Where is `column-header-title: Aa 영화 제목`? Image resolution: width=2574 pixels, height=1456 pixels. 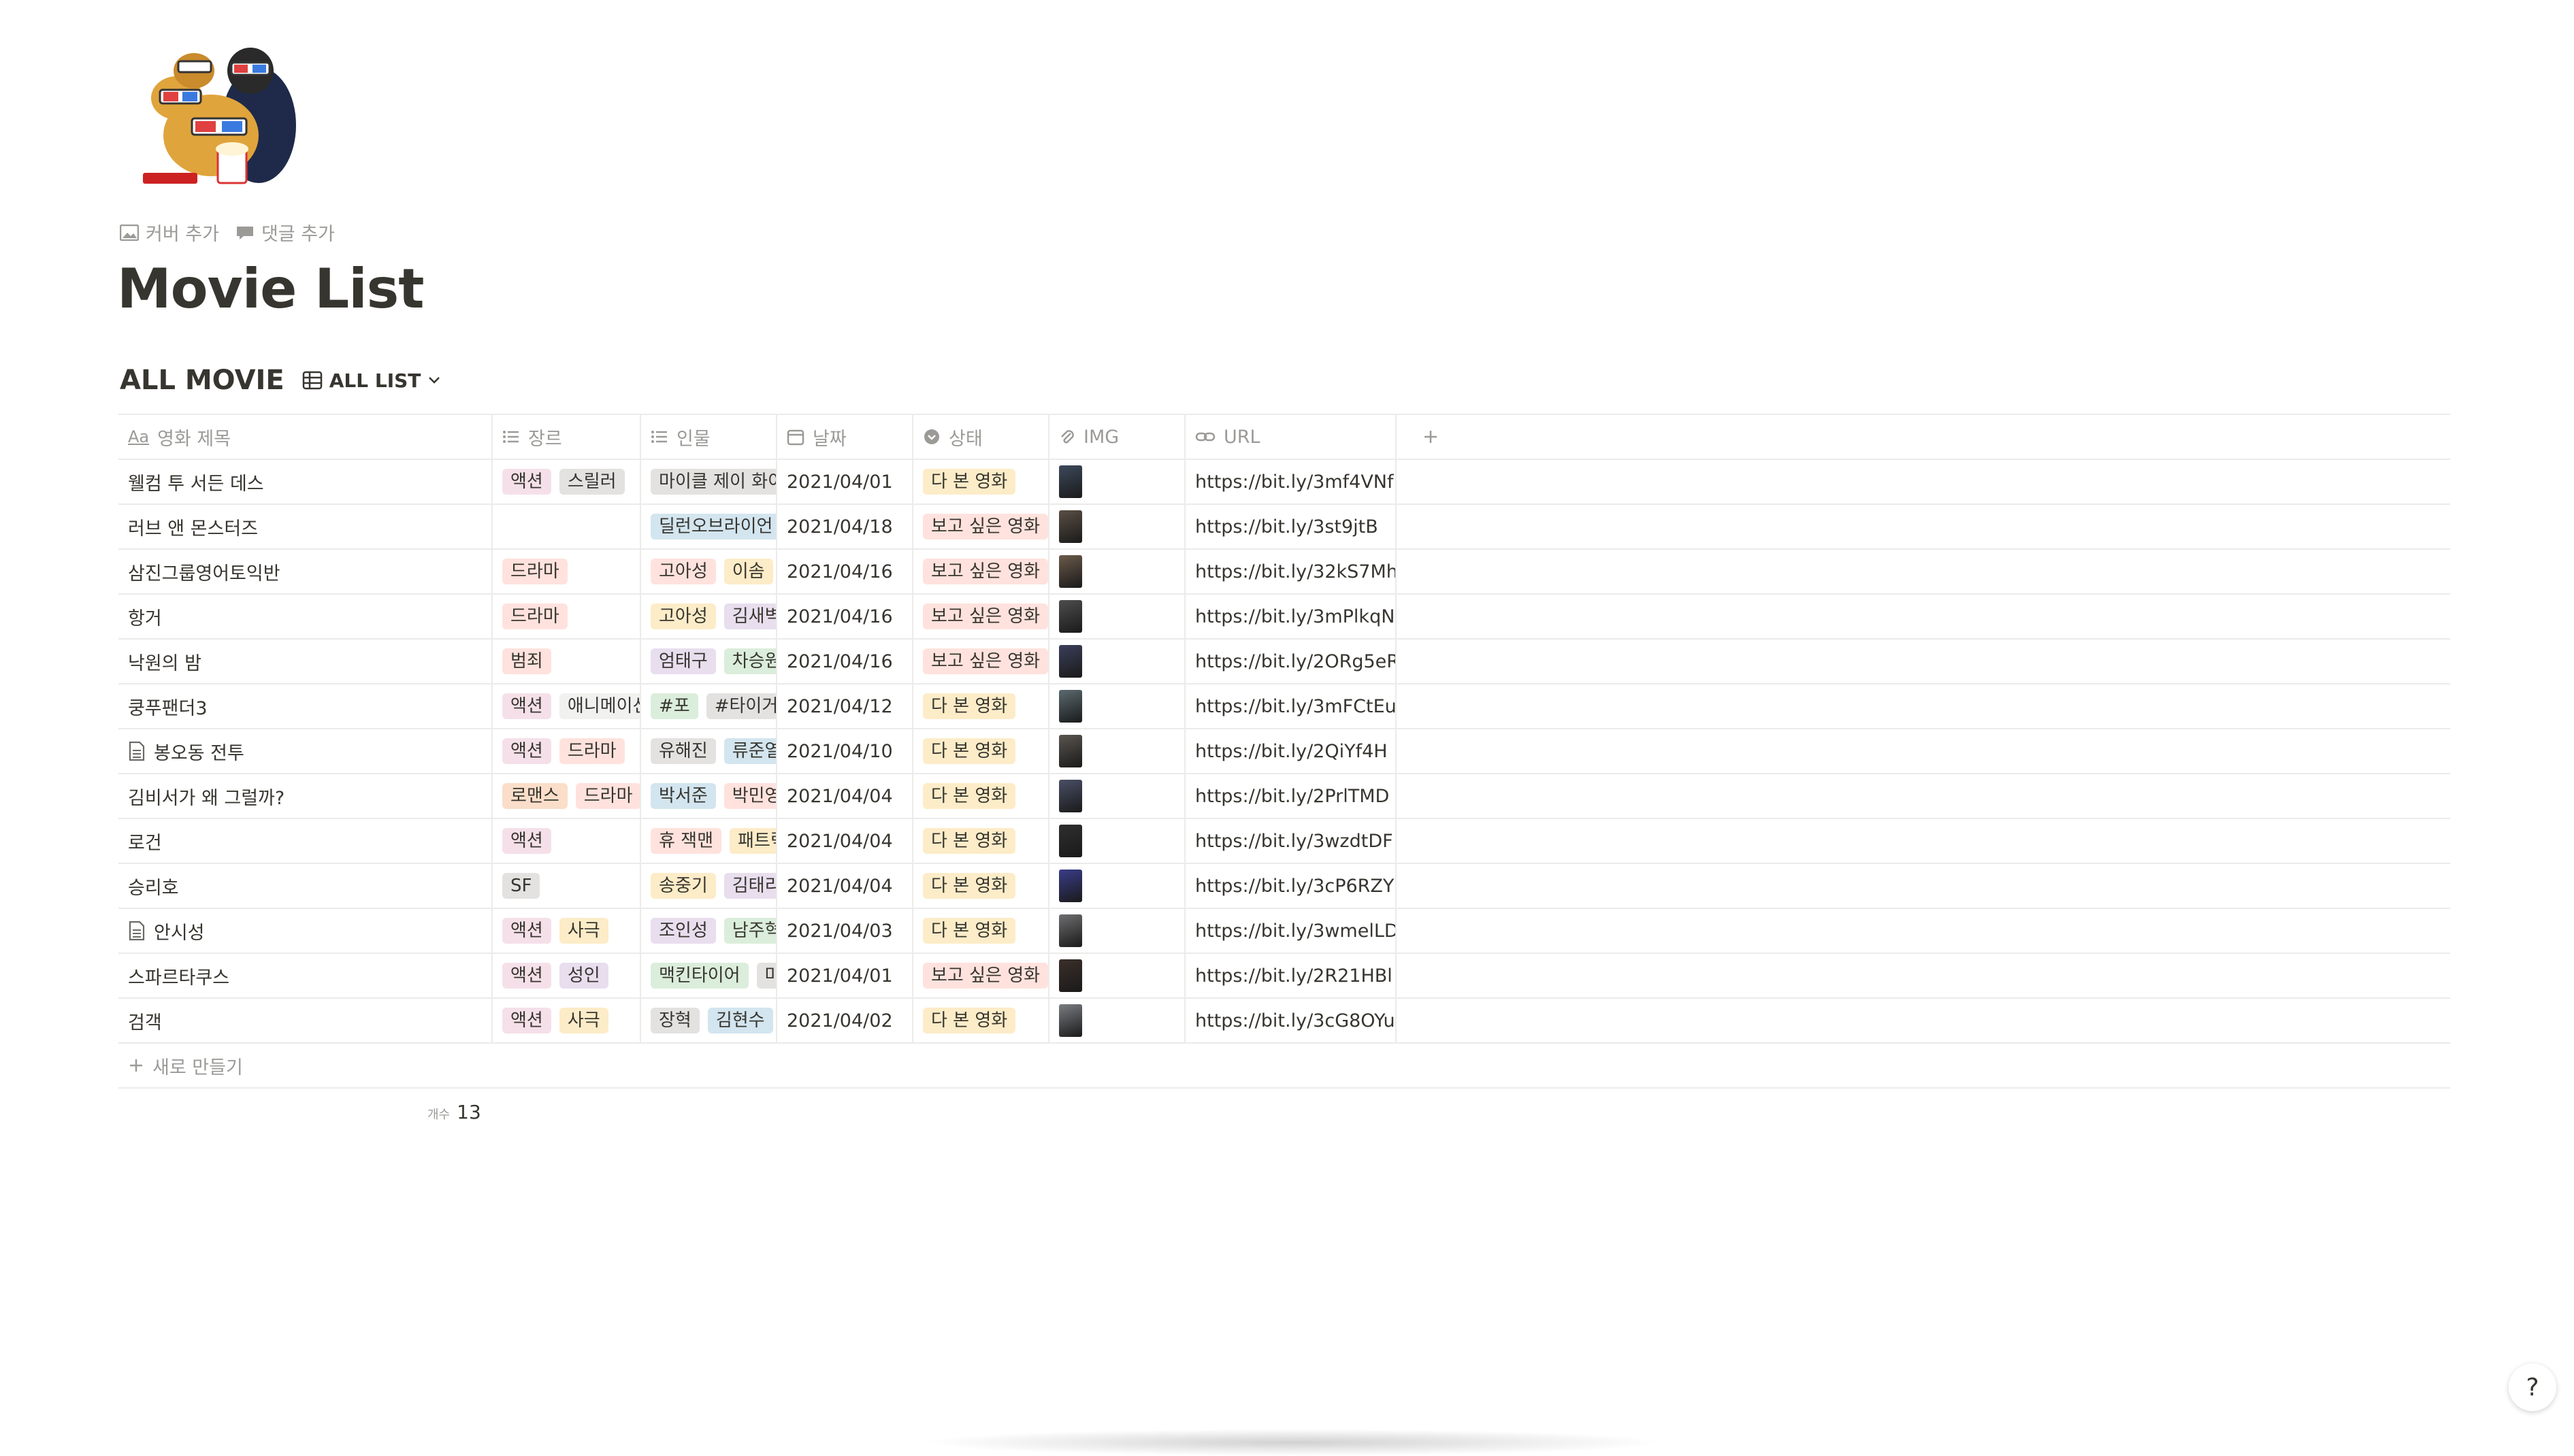
column-header-title: Aa 영화 제목 is located at coordinates (305, 437).